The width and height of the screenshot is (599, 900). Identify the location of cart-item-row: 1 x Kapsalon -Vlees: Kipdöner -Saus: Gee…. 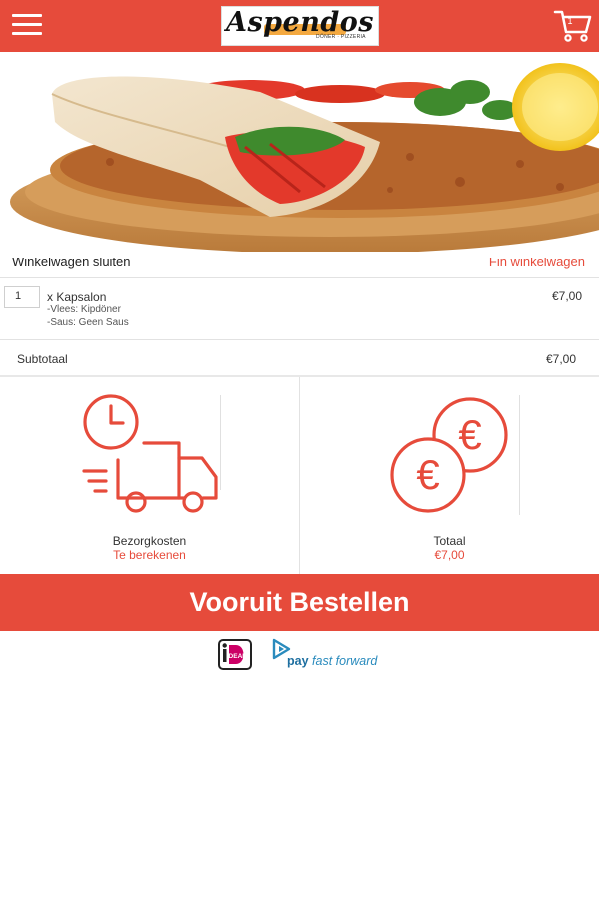
(299, 309).